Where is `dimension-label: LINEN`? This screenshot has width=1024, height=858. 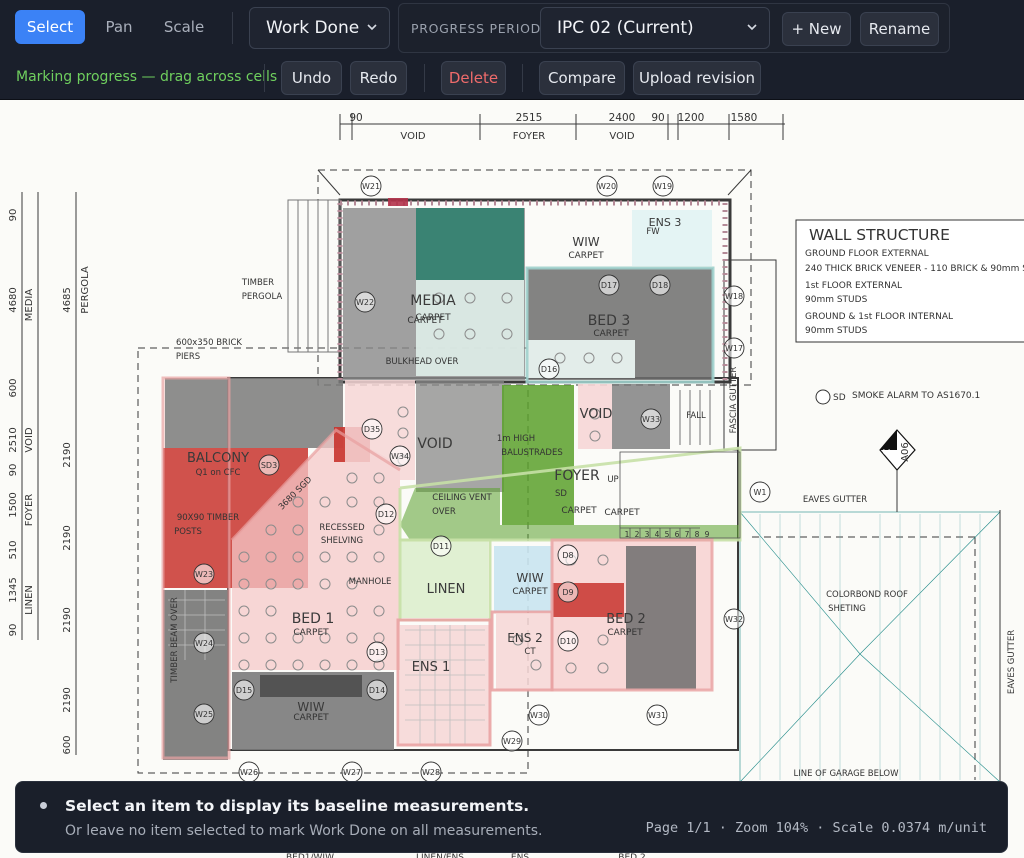
dimension-label: LINEN is located at coordinates (29, 600).